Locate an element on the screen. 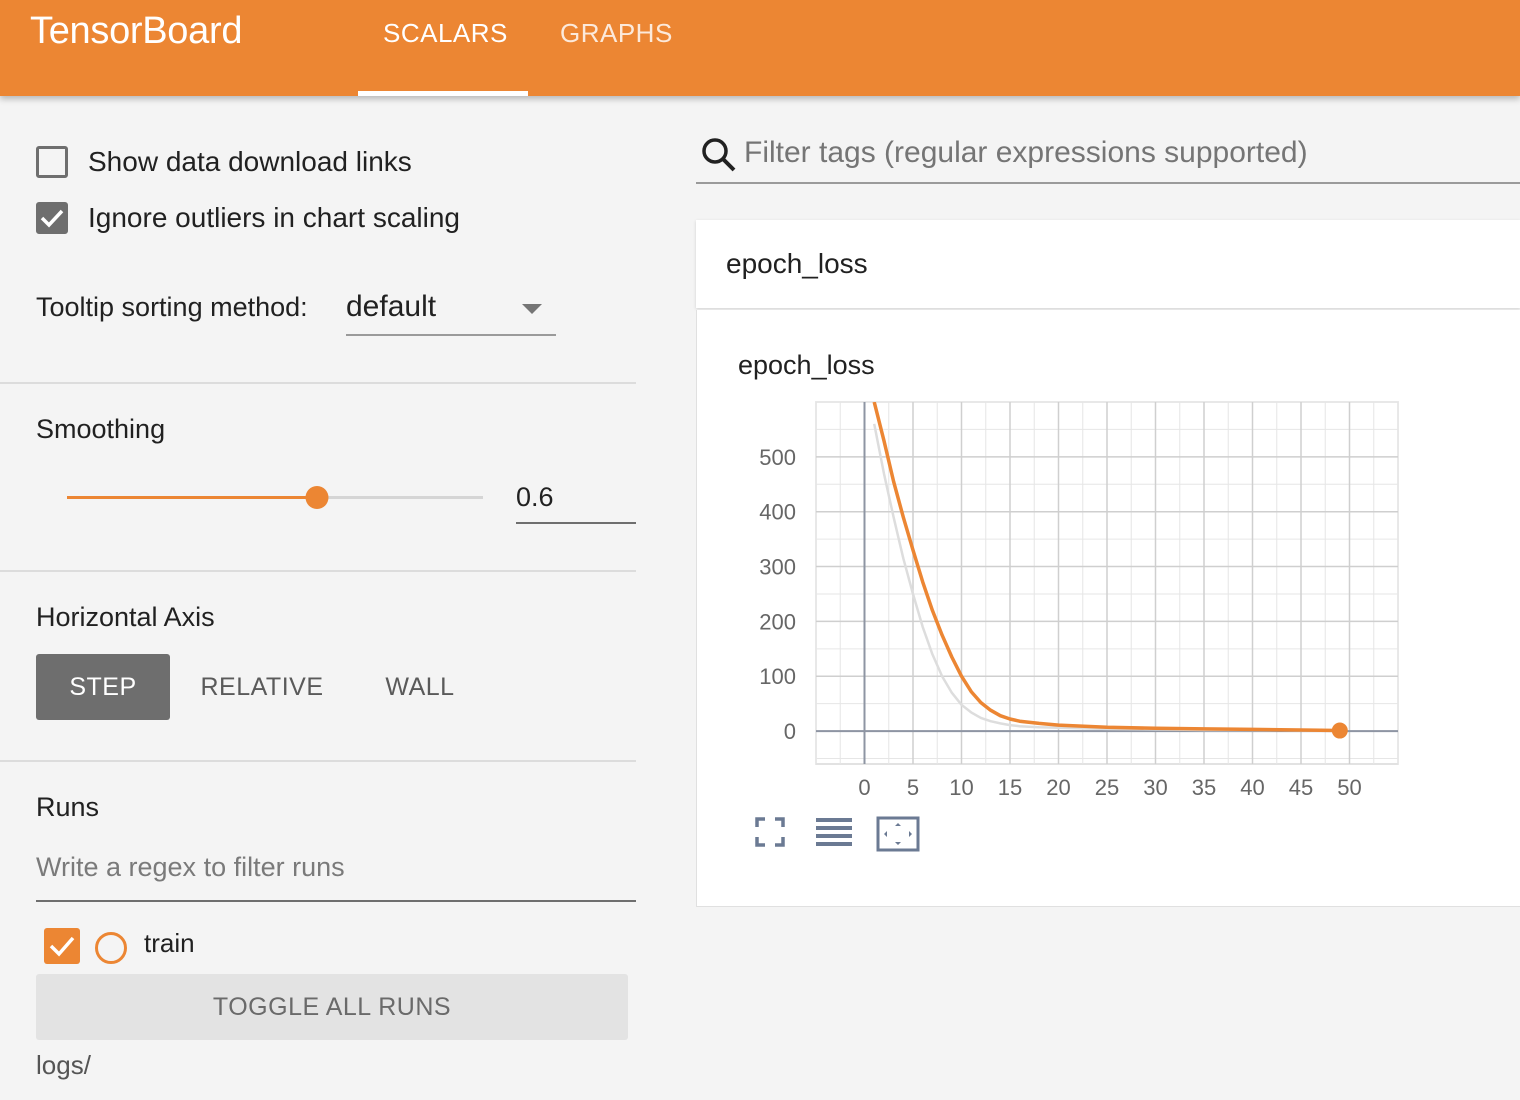 This screenshot has height=1100, width=1520. smoothing-slider-fill is located at coordinates (192, 497).